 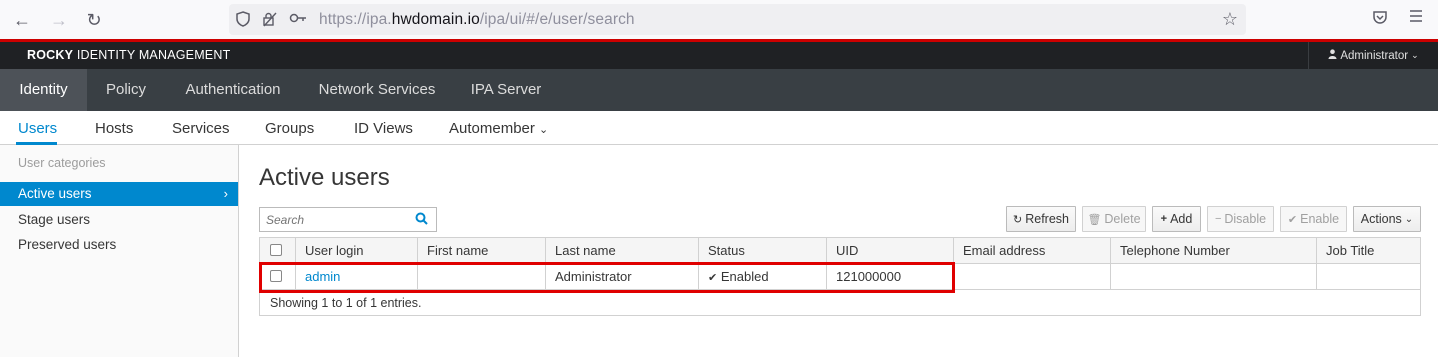 I want to click on bookmark-star-icon: ☆, so click(x=1230, y=19).